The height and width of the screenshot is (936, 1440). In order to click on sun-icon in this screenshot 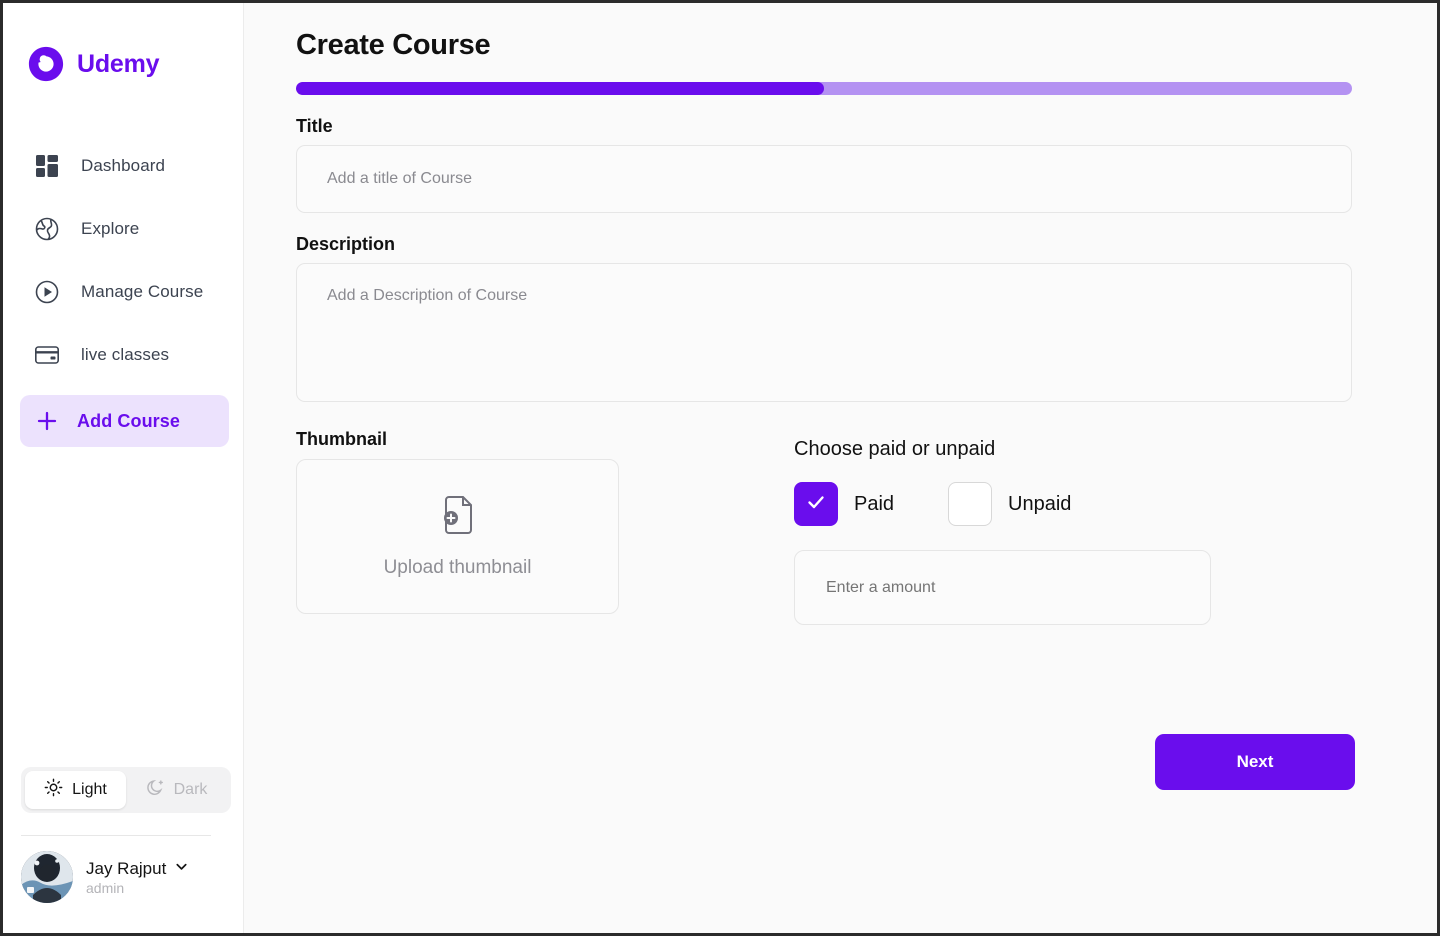, I will do `click(53, 790)`.